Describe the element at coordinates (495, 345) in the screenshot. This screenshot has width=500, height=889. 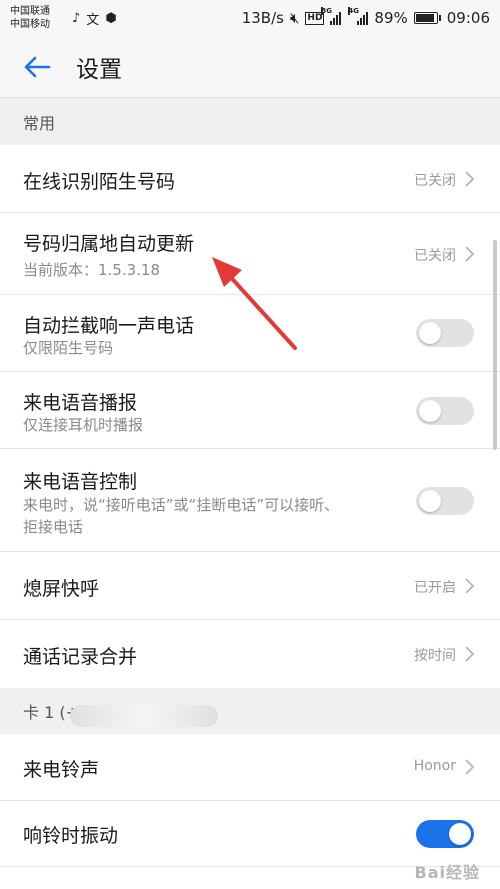
I see `scrollbar` at that location.